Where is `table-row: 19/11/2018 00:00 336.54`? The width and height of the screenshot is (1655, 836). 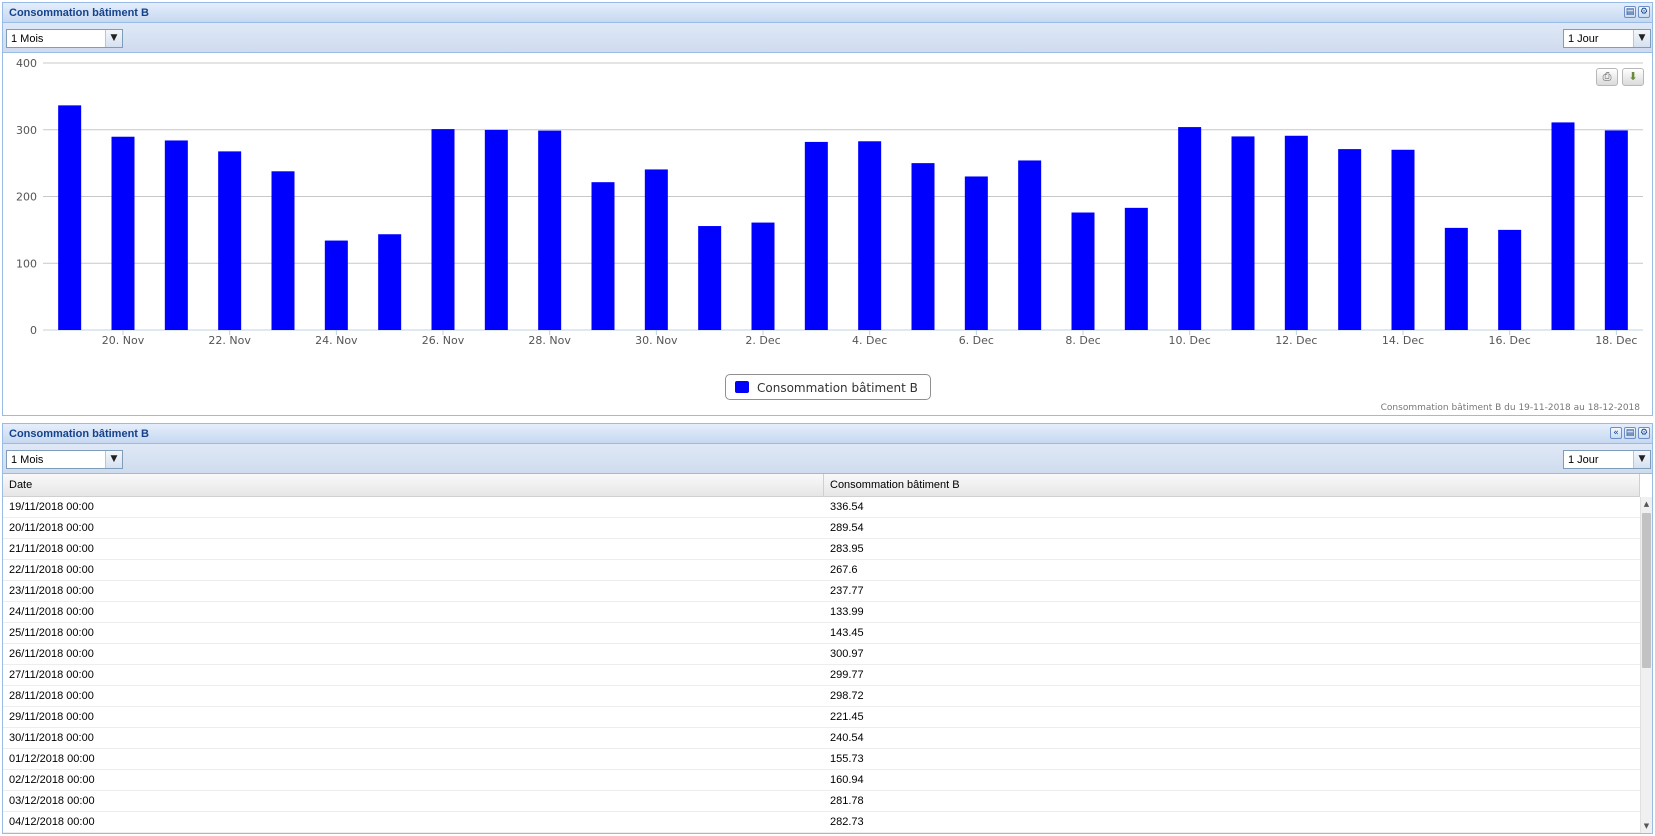 table-row: 19/11/2018 00:00 336.54 is located at coordinates (821, 507).